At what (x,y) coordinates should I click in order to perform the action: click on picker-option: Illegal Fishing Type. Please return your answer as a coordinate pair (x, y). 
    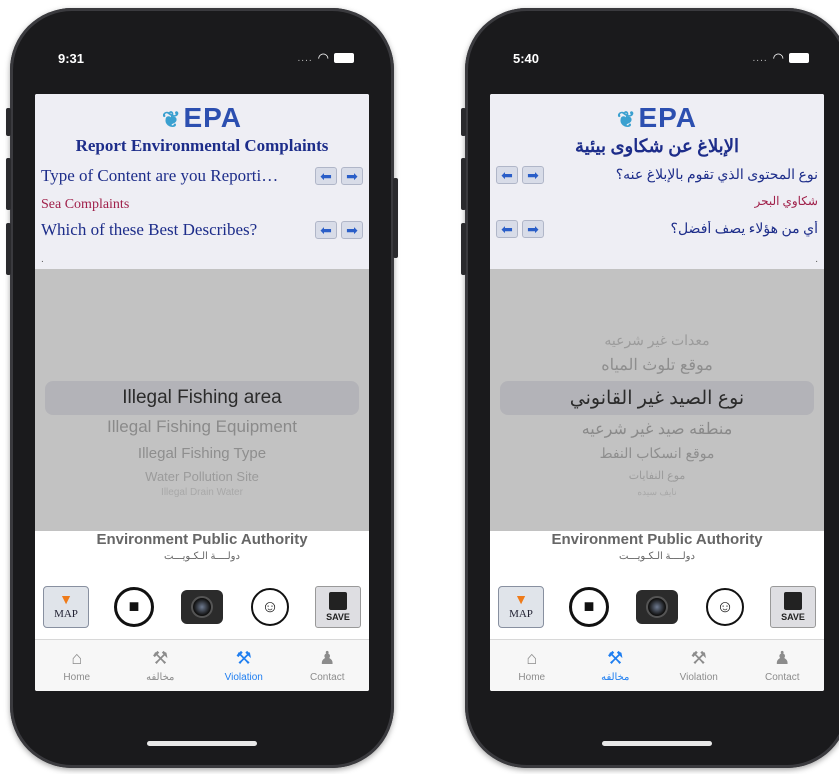
    Looking at the image, I should click on (202, 453).